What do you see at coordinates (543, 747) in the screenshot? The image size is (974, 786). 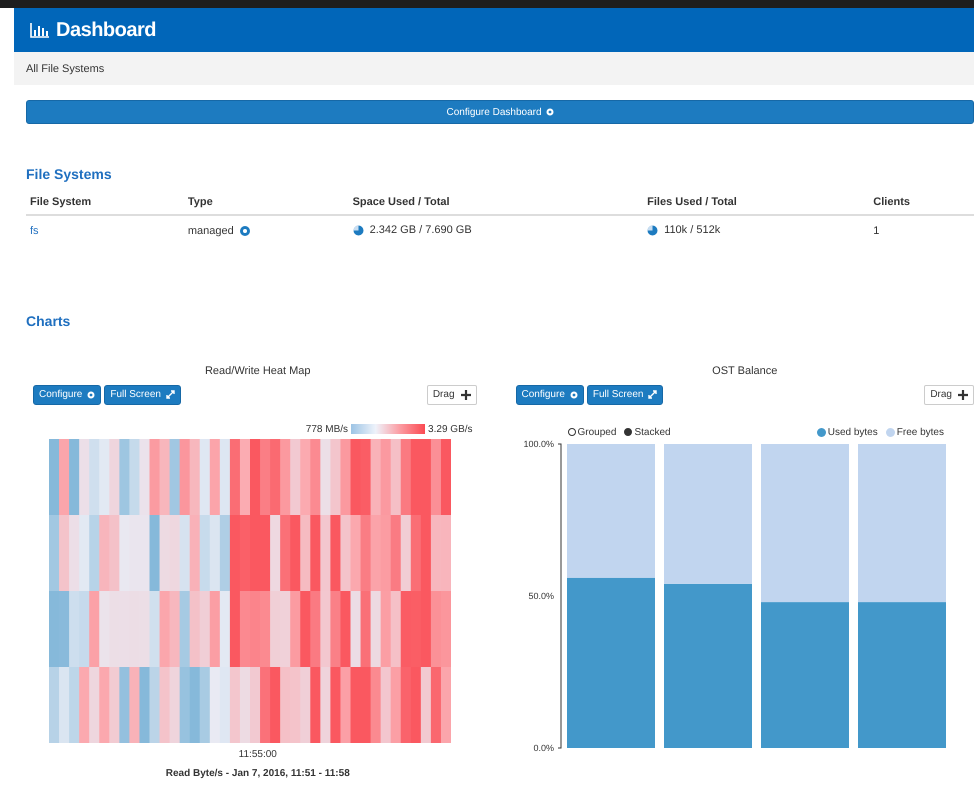 I see `axis-tick-label: 0.0%` at bounding box center [543, 747].